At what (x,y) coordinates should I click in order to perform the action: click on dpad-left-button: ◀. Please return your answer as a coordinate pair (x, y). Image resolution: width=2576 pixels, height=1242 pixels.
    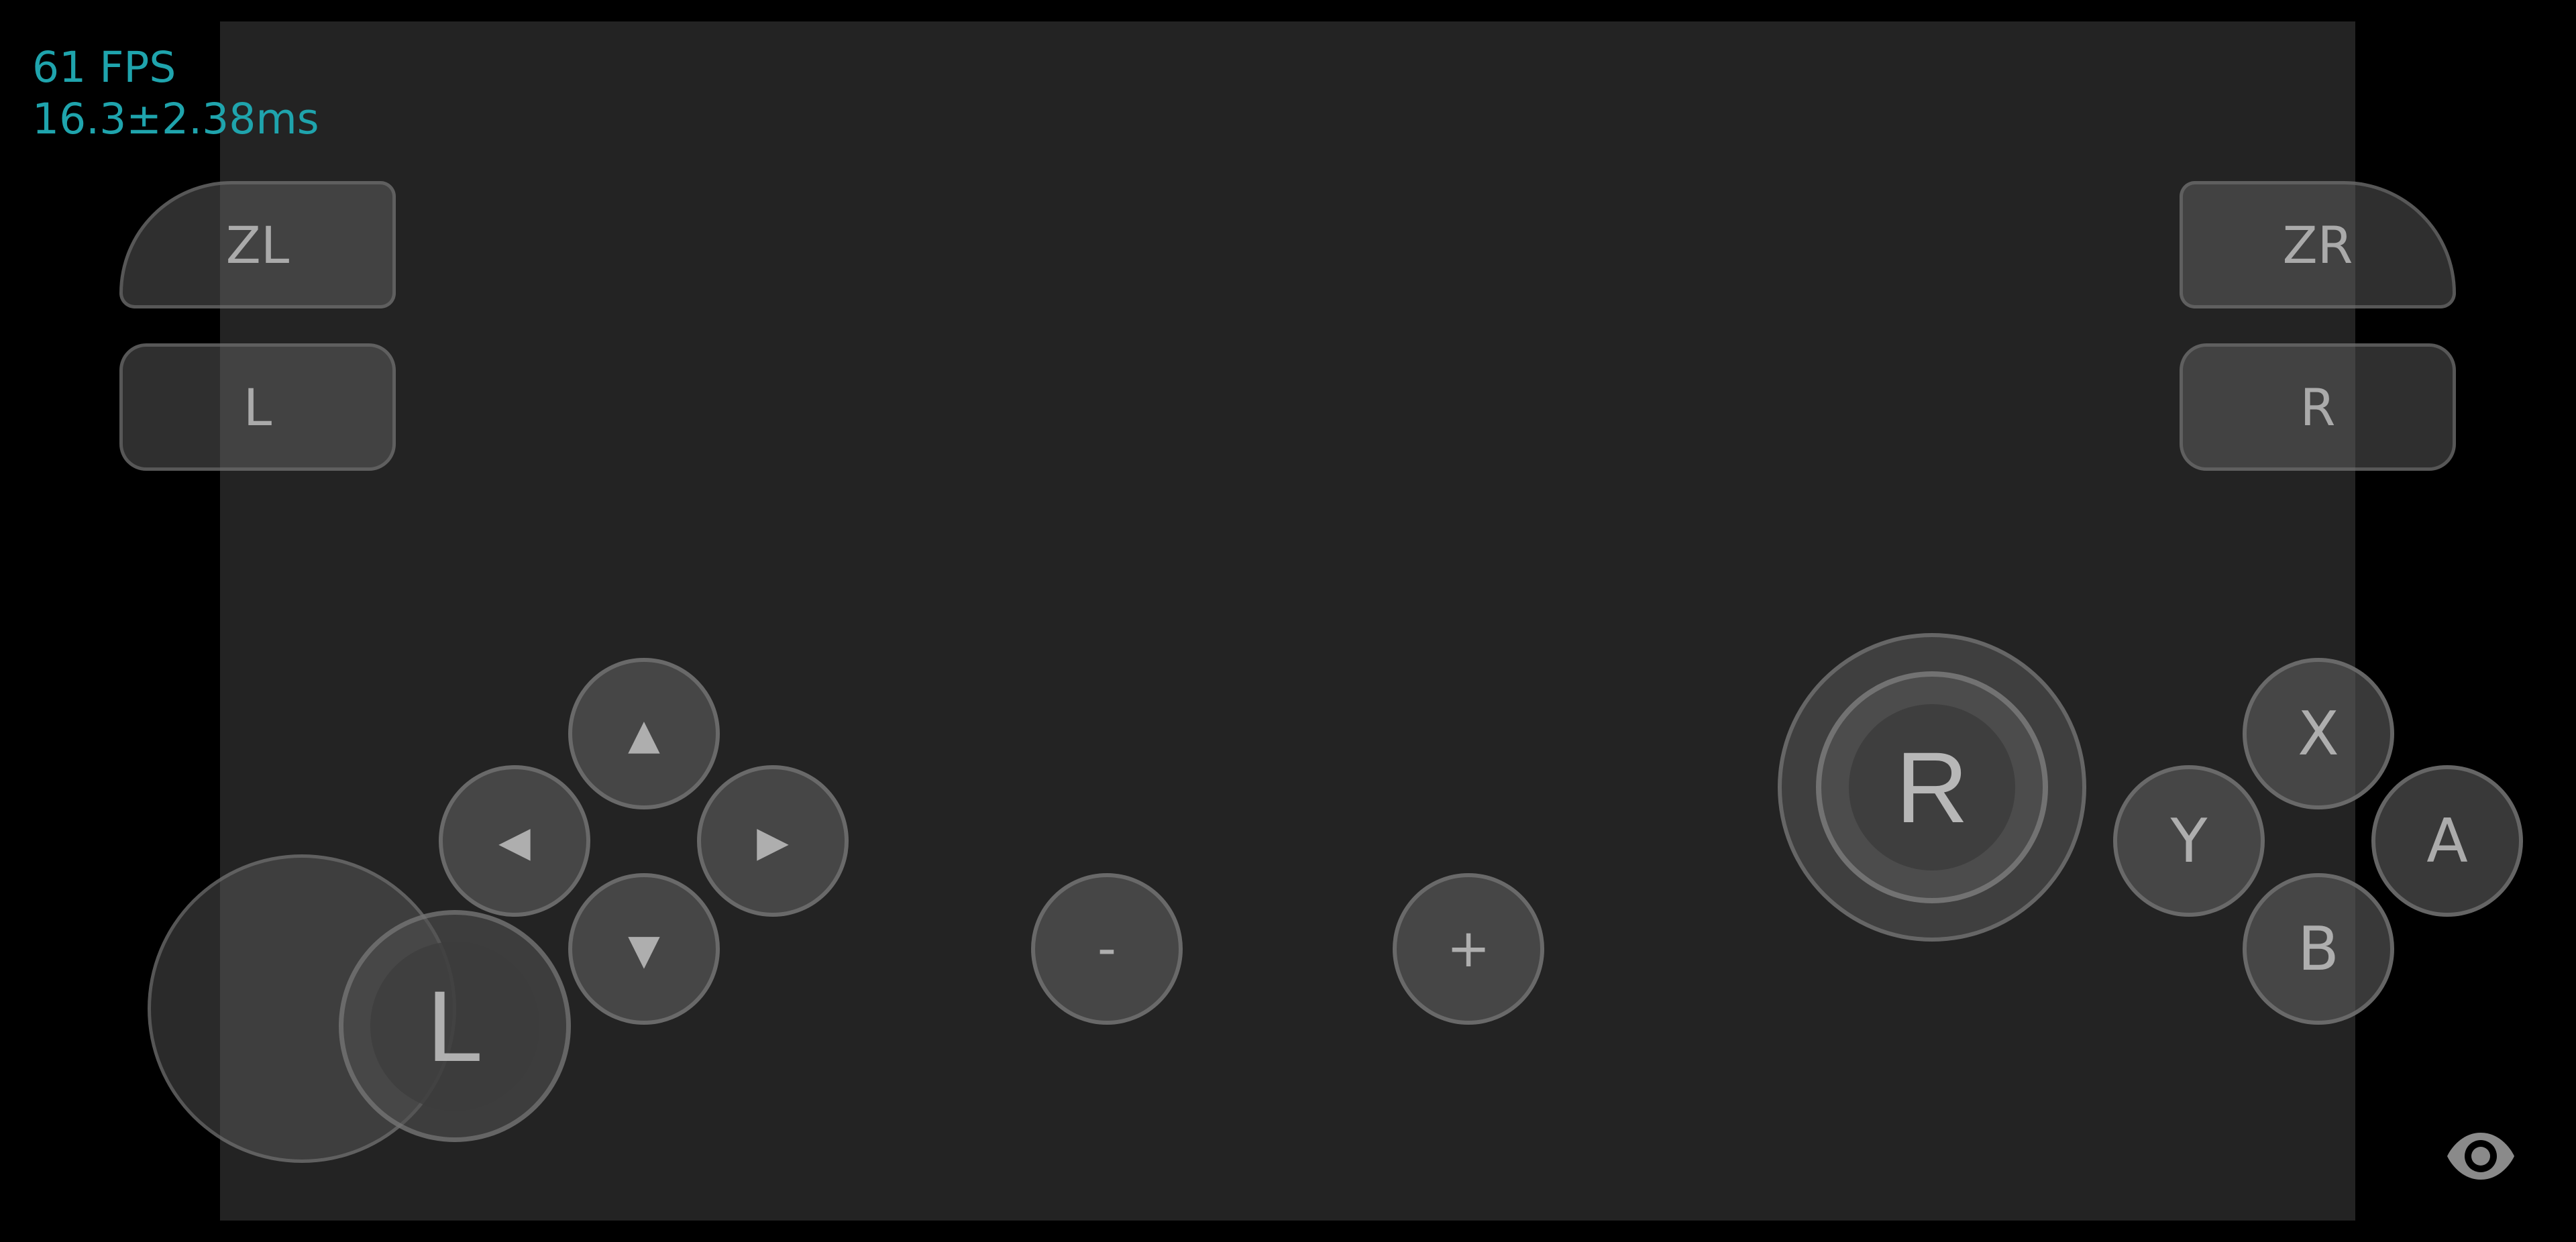
    Looking at the image, I should click on (514, 841).